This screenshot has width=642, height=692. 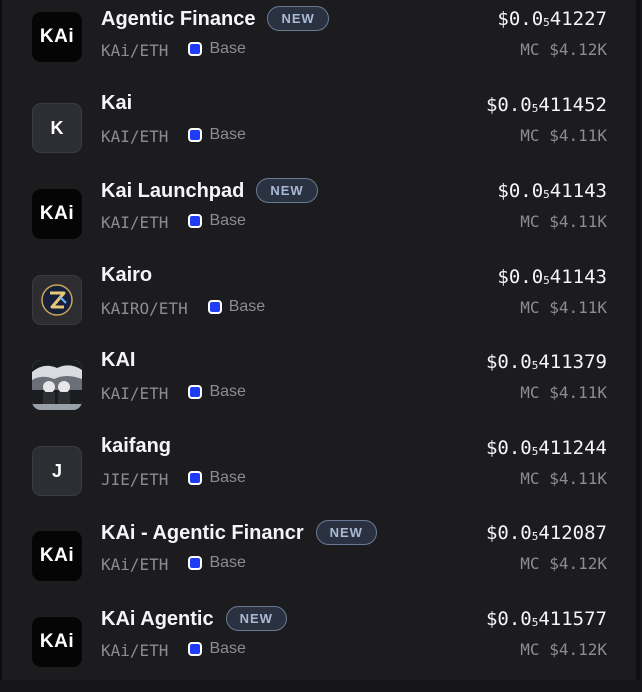 What do you see at coordinates (144, 308) in the screenshot?
I see `token-pair-text: KAIRO/ETH` at bounding box center [144, 308].